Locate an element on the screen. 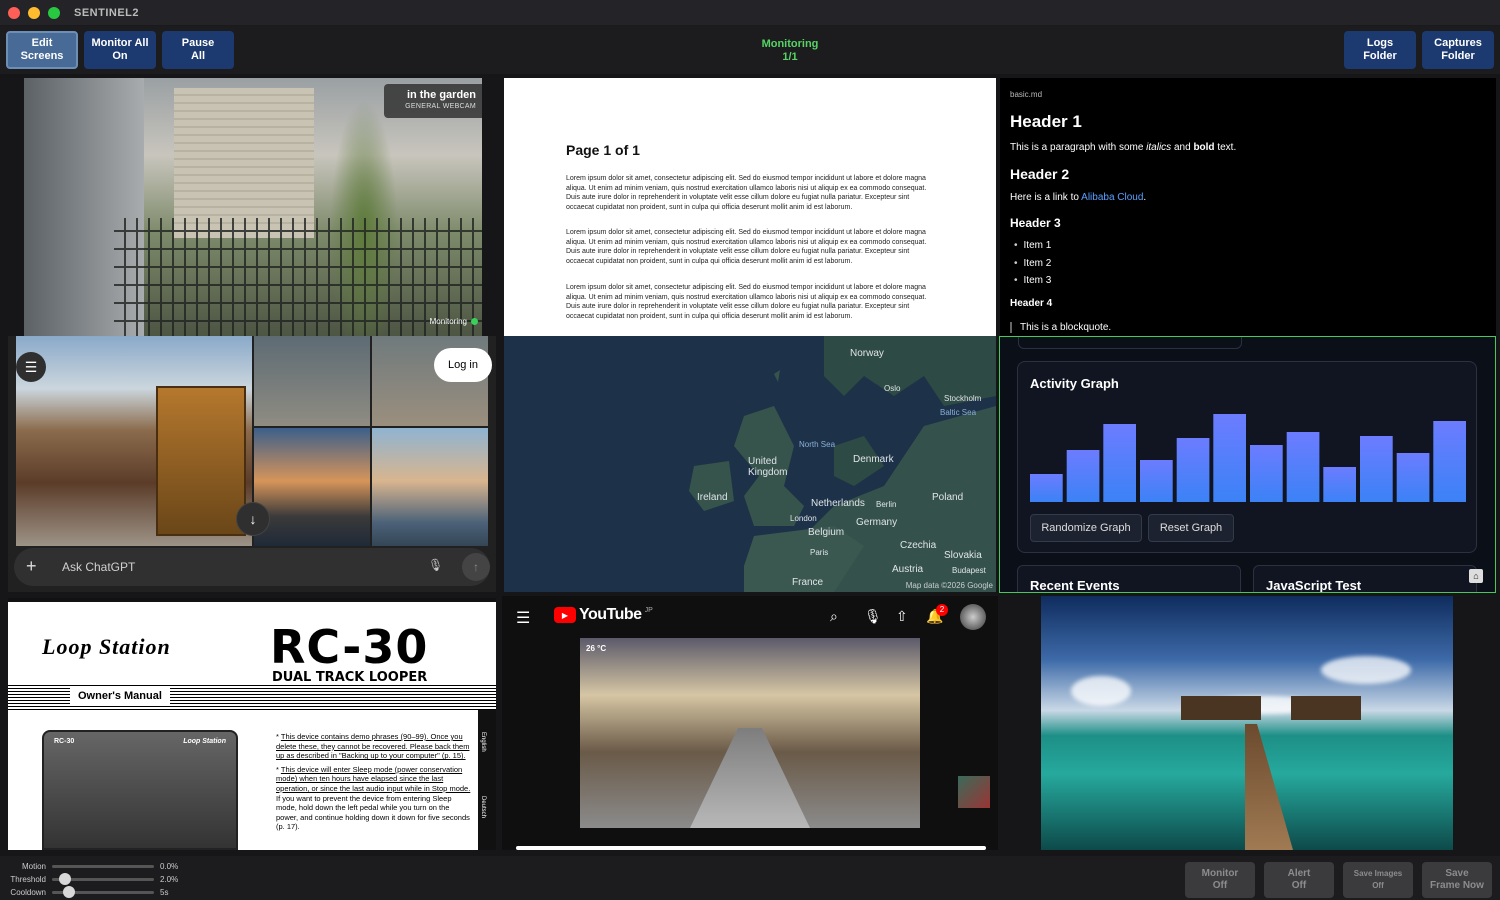  ask-chatgpt-input is located at coordinates (222, 567).